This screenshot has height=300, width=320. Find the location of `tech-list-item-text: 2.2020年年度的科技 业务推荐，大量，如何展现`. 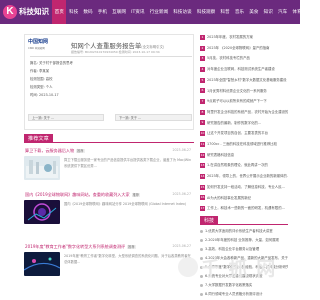

tech-list-item-text: 2.2020年年度的科技 业务推荐，大量，如何展现 is located at coordinates (242, 240).